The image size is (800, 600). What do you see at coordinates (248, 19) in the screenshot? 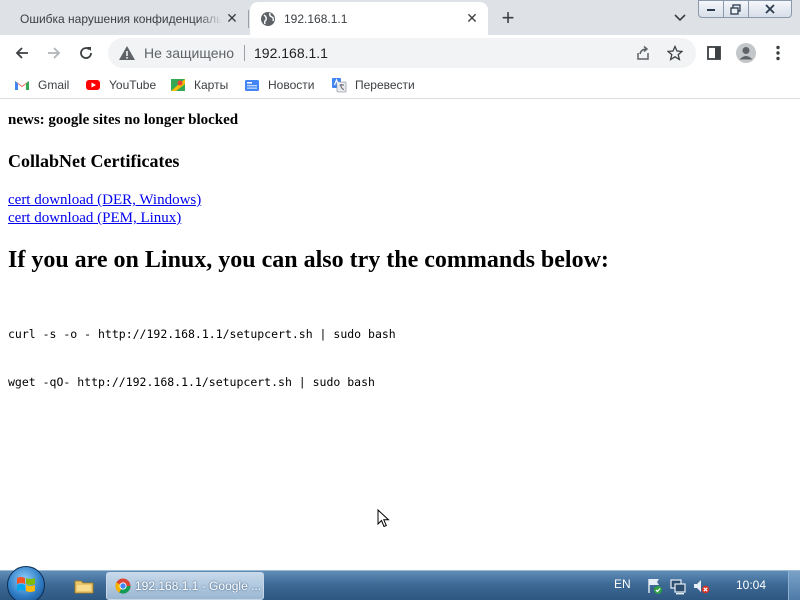
I see `tab-separator` at bounding box center [248, 19].